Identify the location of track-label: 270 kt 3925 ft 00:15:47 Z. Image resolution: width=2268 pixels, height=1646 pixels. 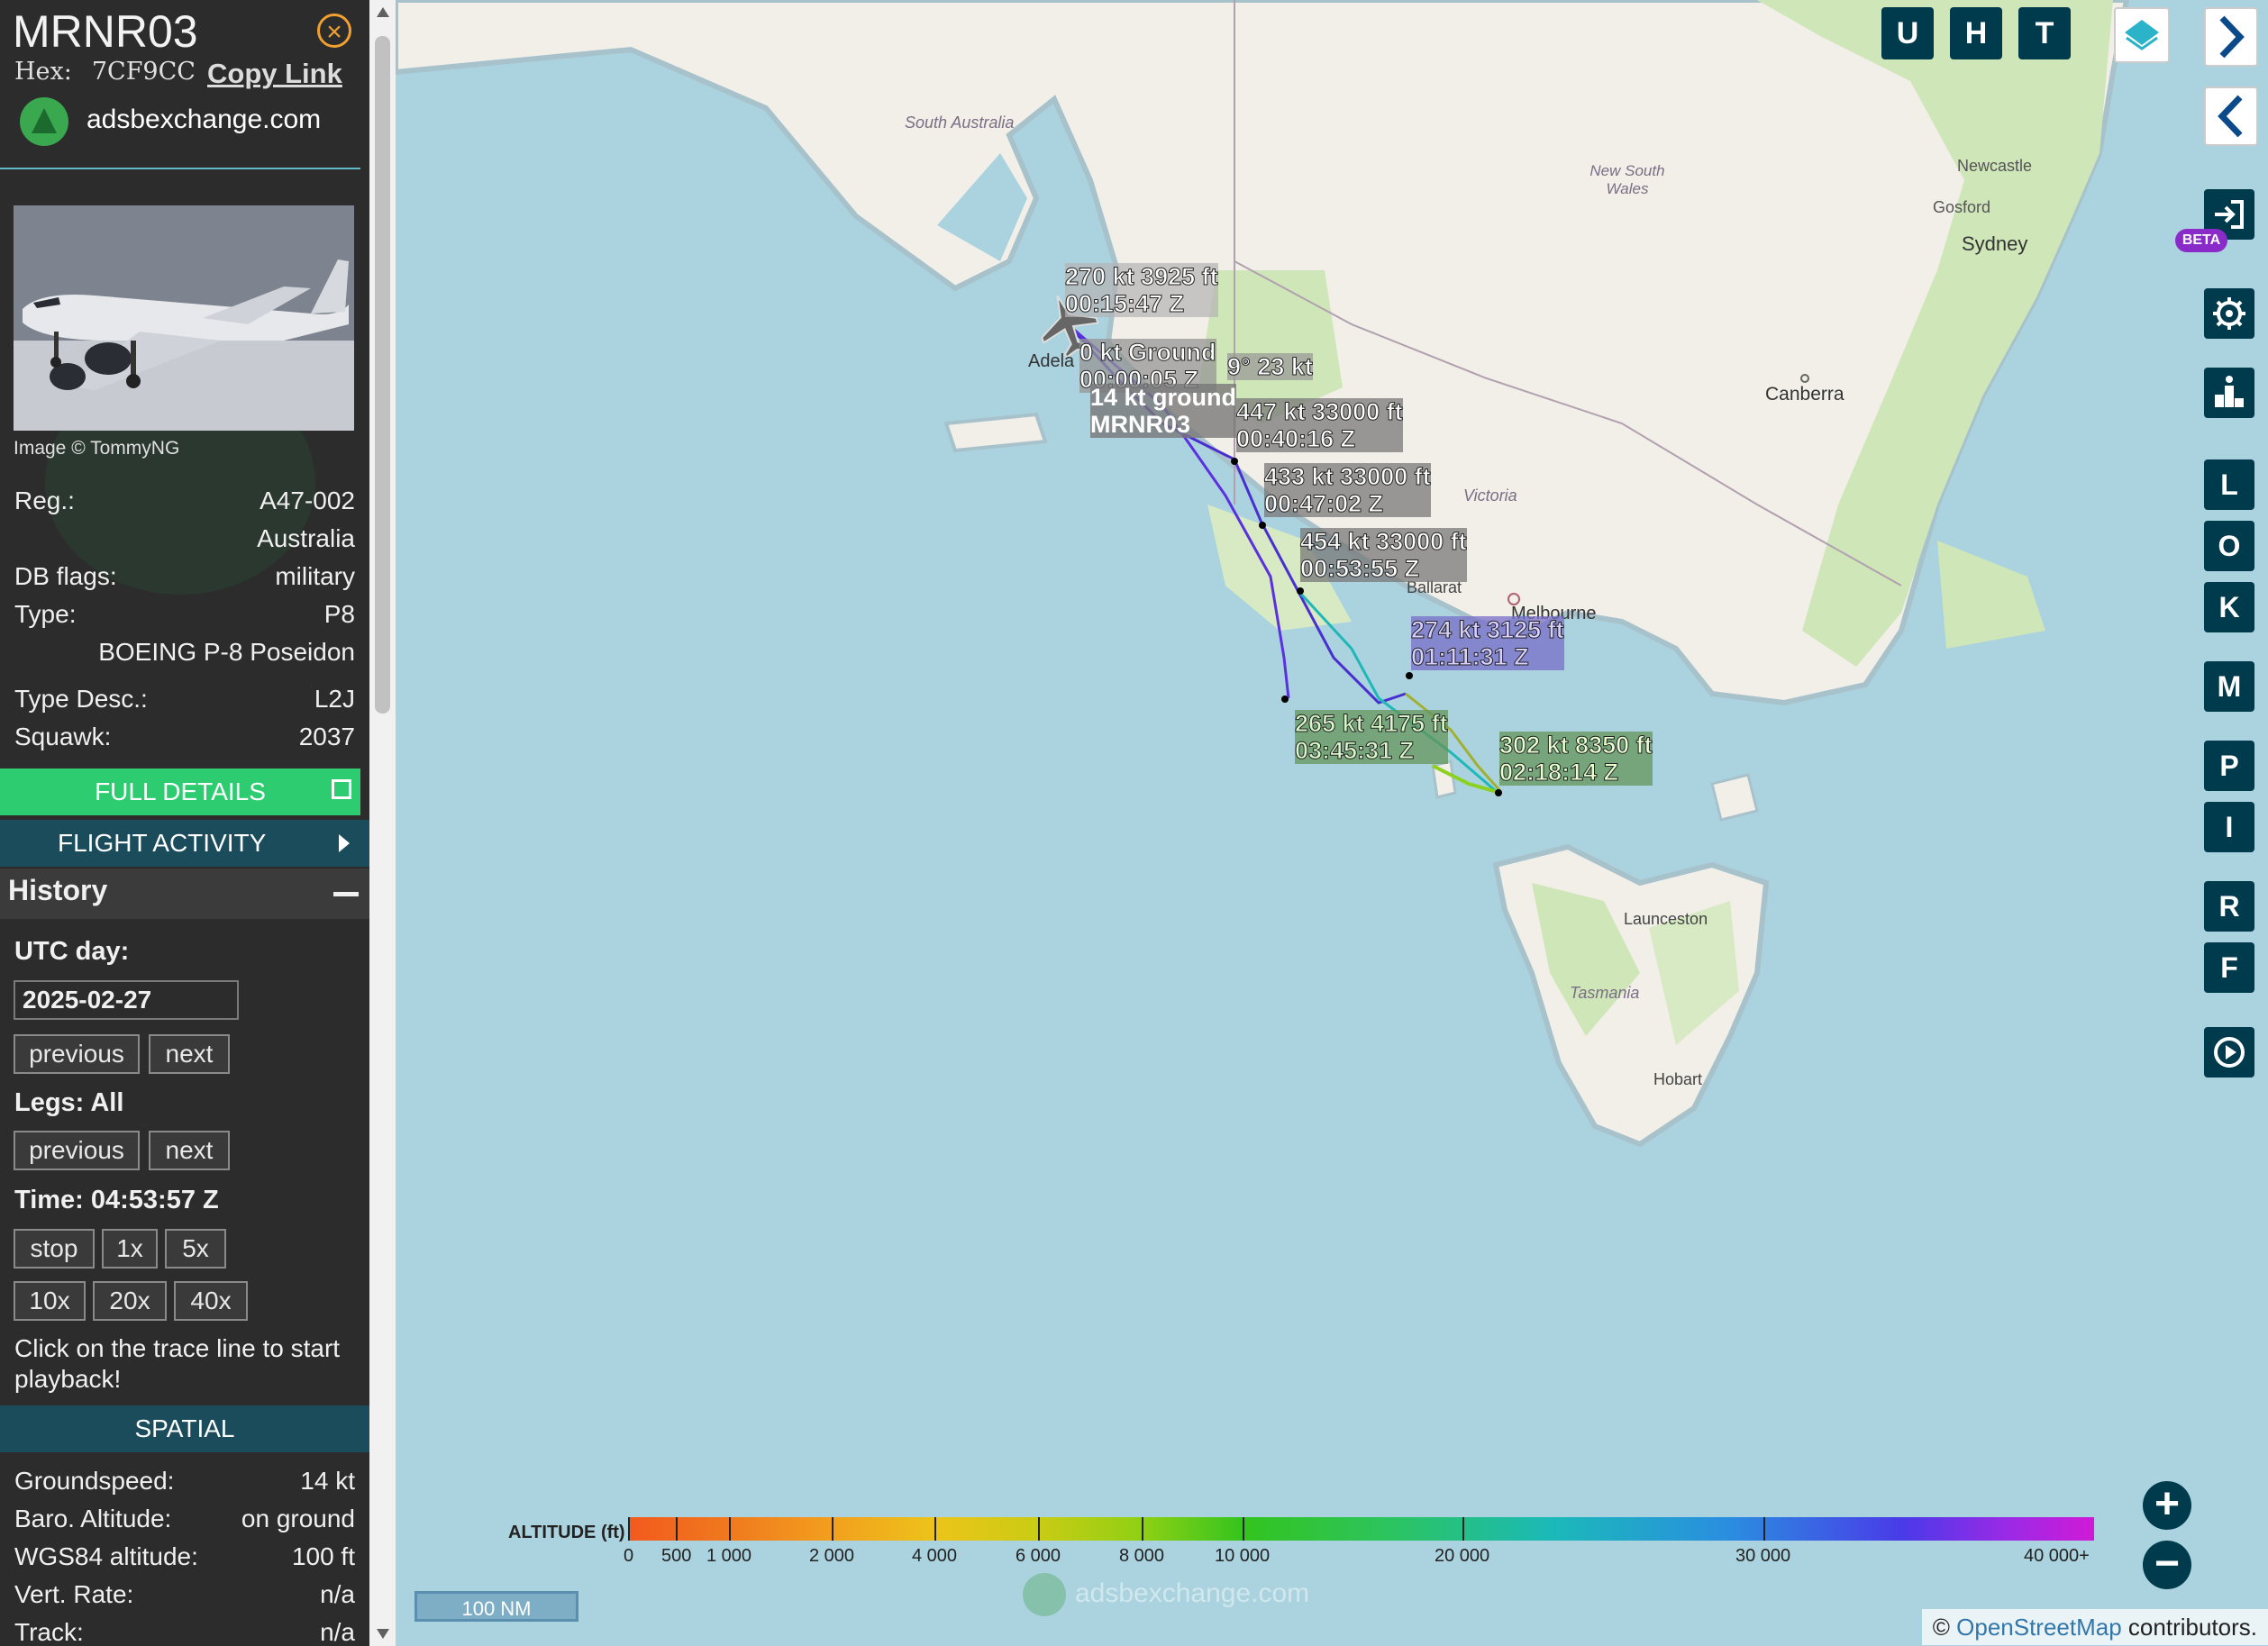
(1142, 290).